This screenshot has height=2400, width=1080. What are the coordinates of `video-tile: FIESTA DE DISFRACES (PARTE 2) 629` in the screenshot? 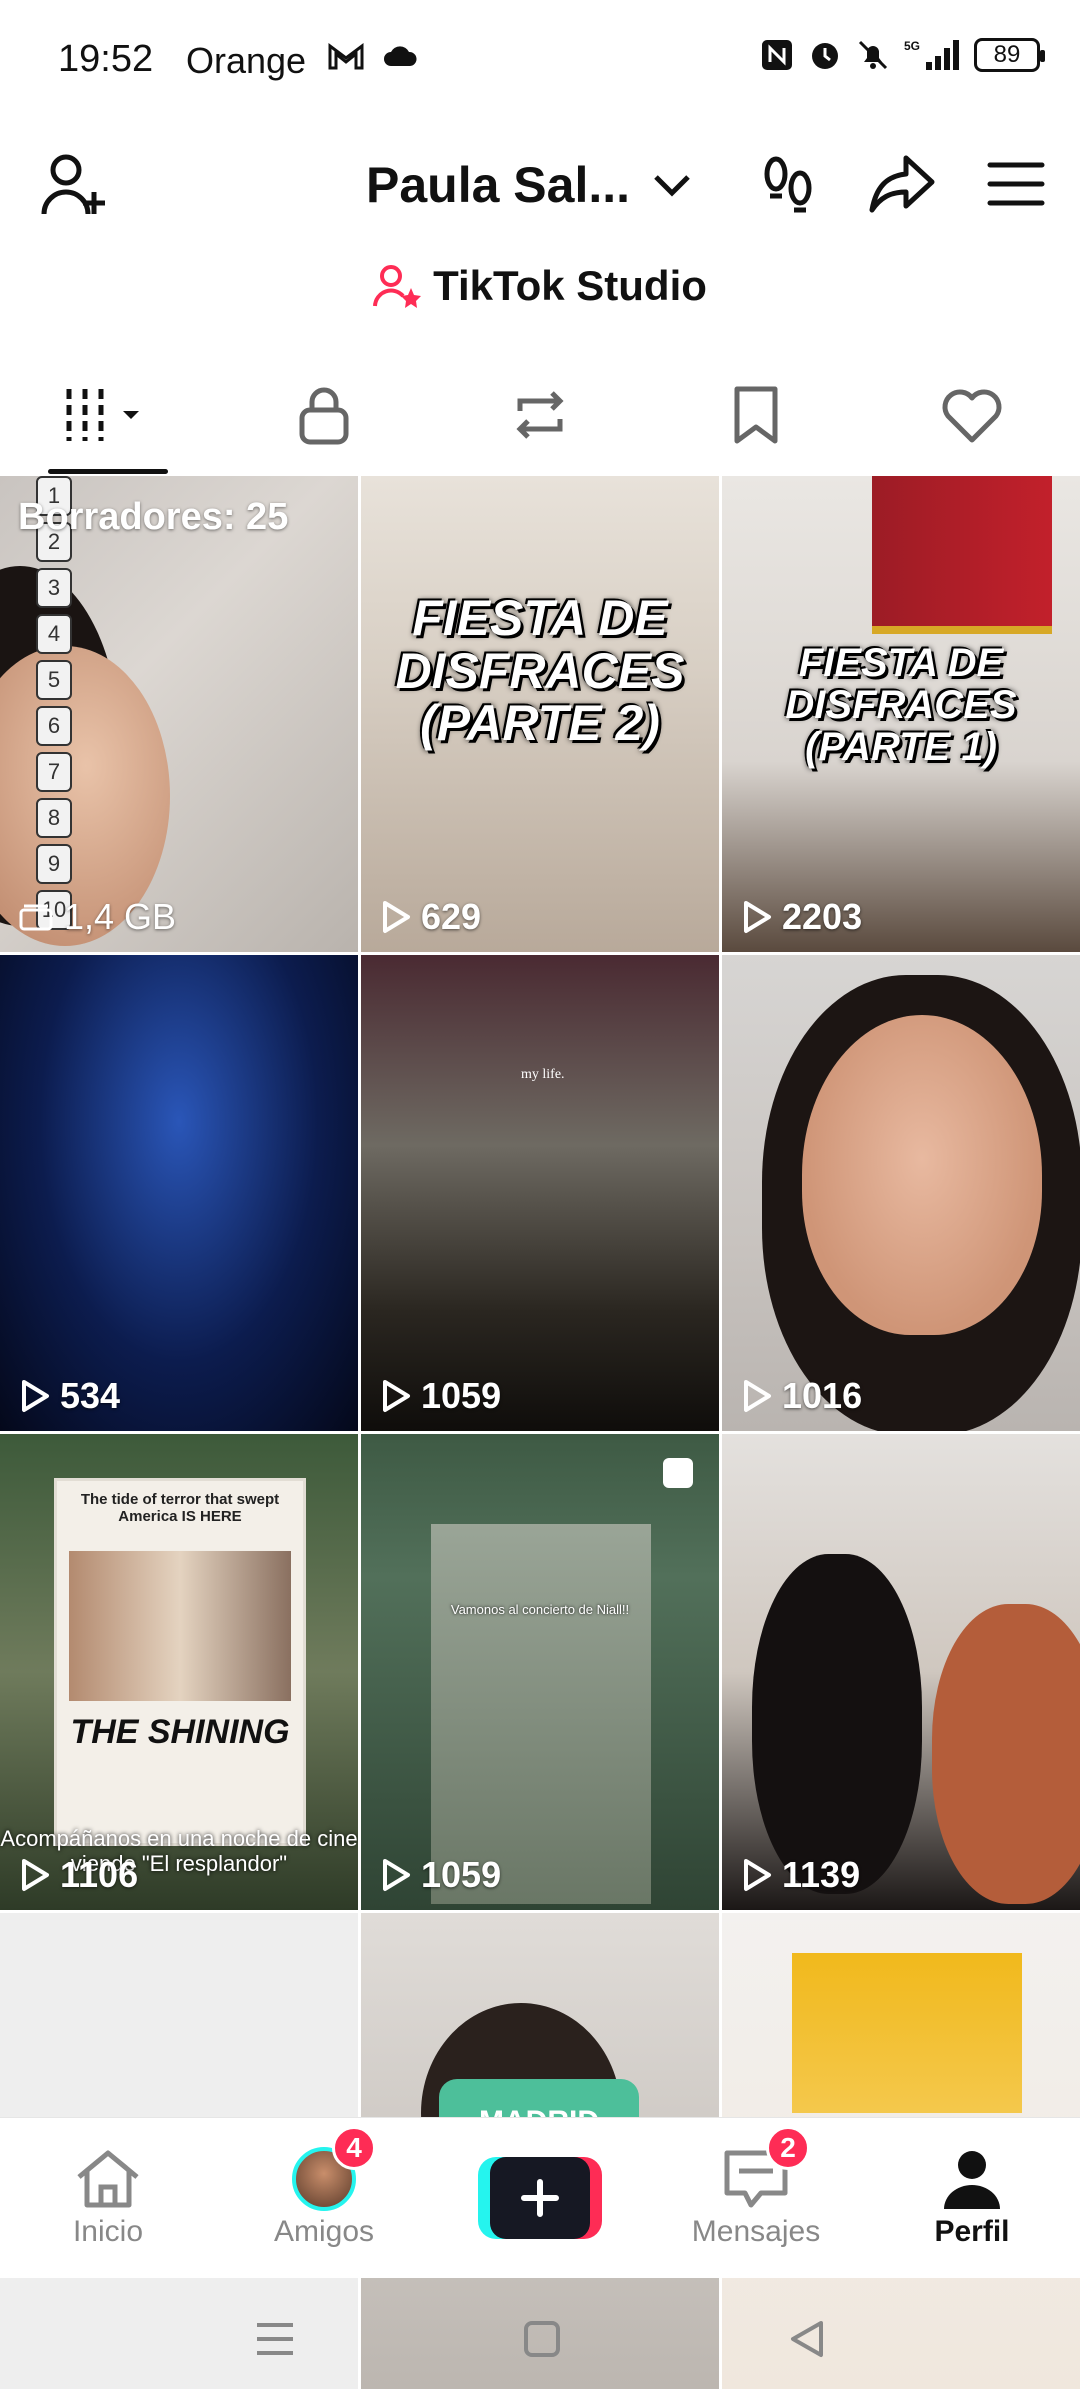 It's located at (540, 714).